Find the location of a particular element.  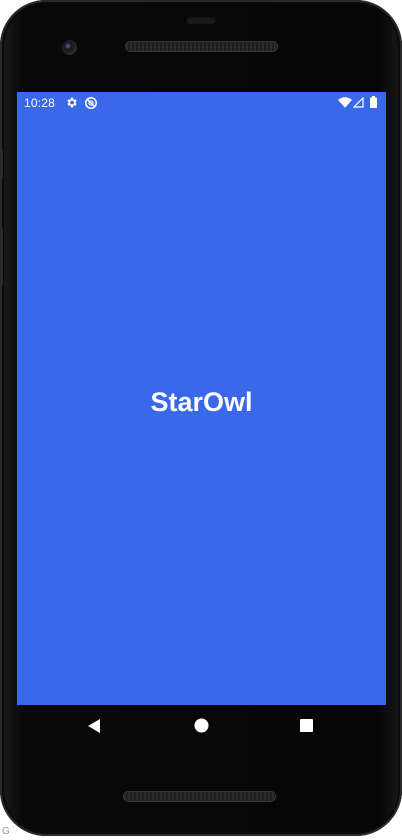

bottom-speaker-grille is located at coordinates (199, 796).